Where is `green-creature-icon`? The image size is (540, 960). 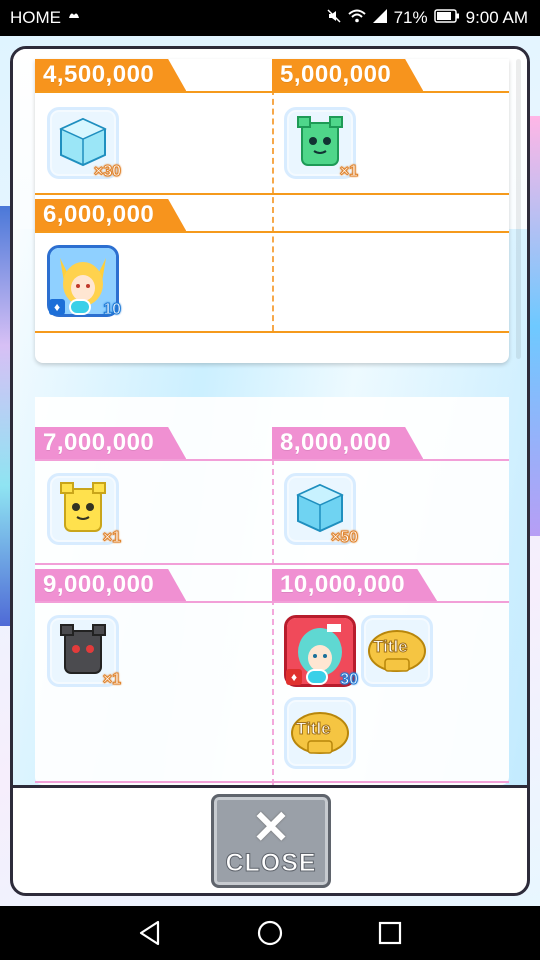 green-creature-icon is located at coordinates (320, 141).